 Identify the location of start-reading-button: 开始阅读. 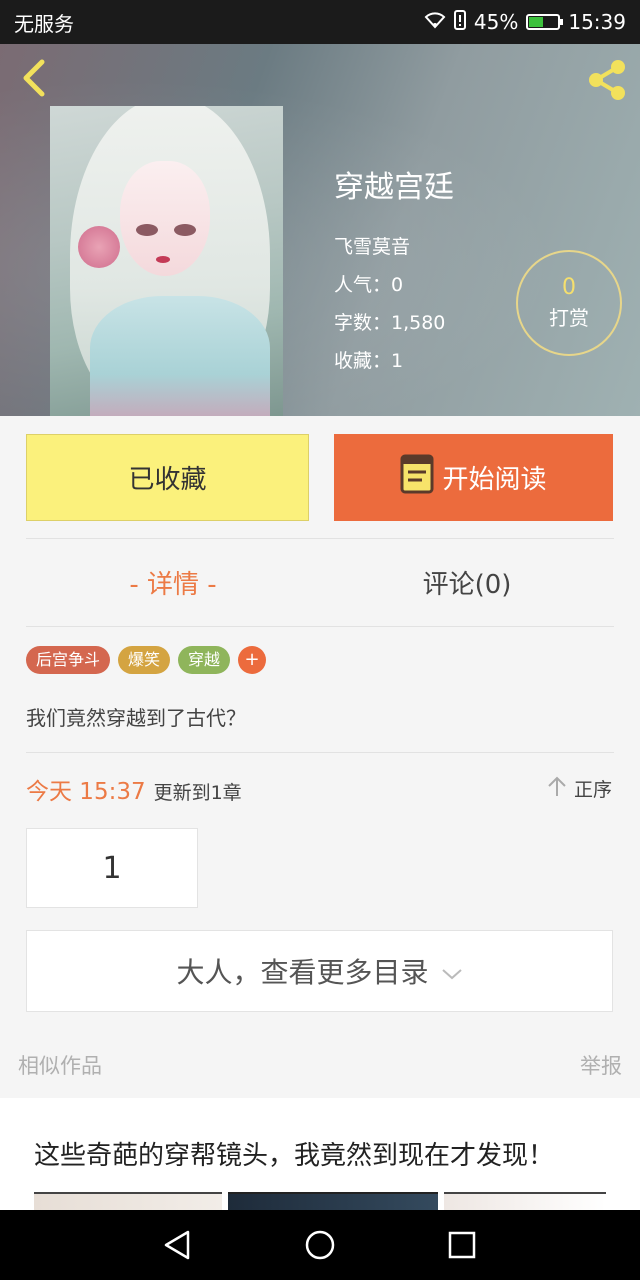
(473, 477).